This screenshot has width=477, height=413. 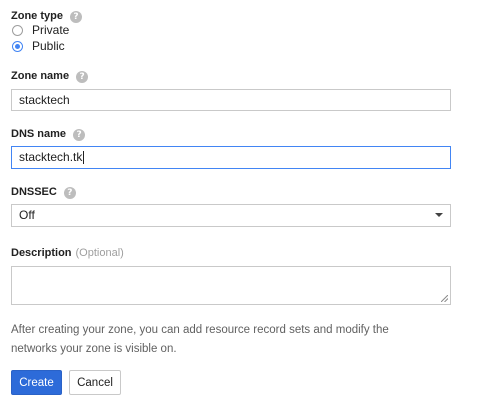 I want to click on description-label: Description (Optional), so click(x=67, y=253).